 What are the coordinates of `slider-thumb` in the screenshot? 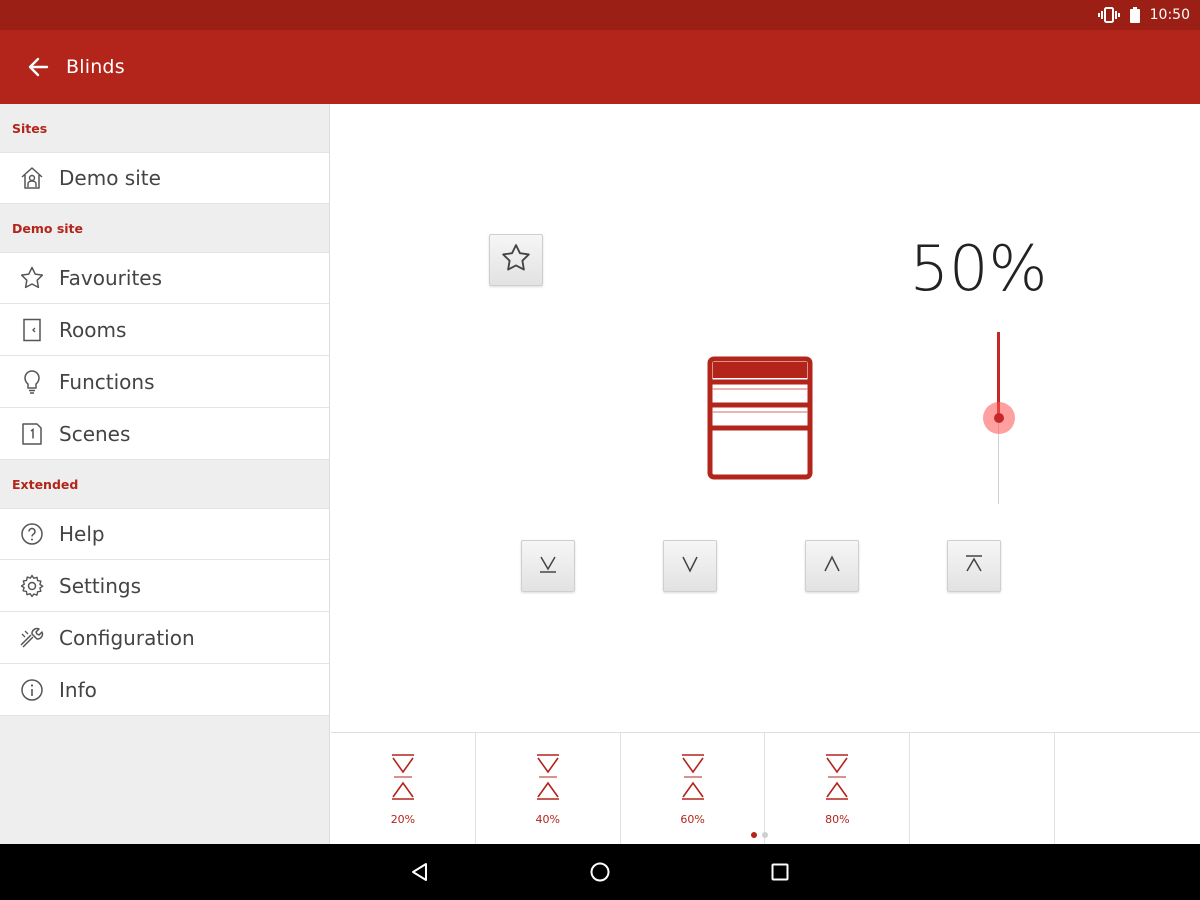 It's located at (999, 418).